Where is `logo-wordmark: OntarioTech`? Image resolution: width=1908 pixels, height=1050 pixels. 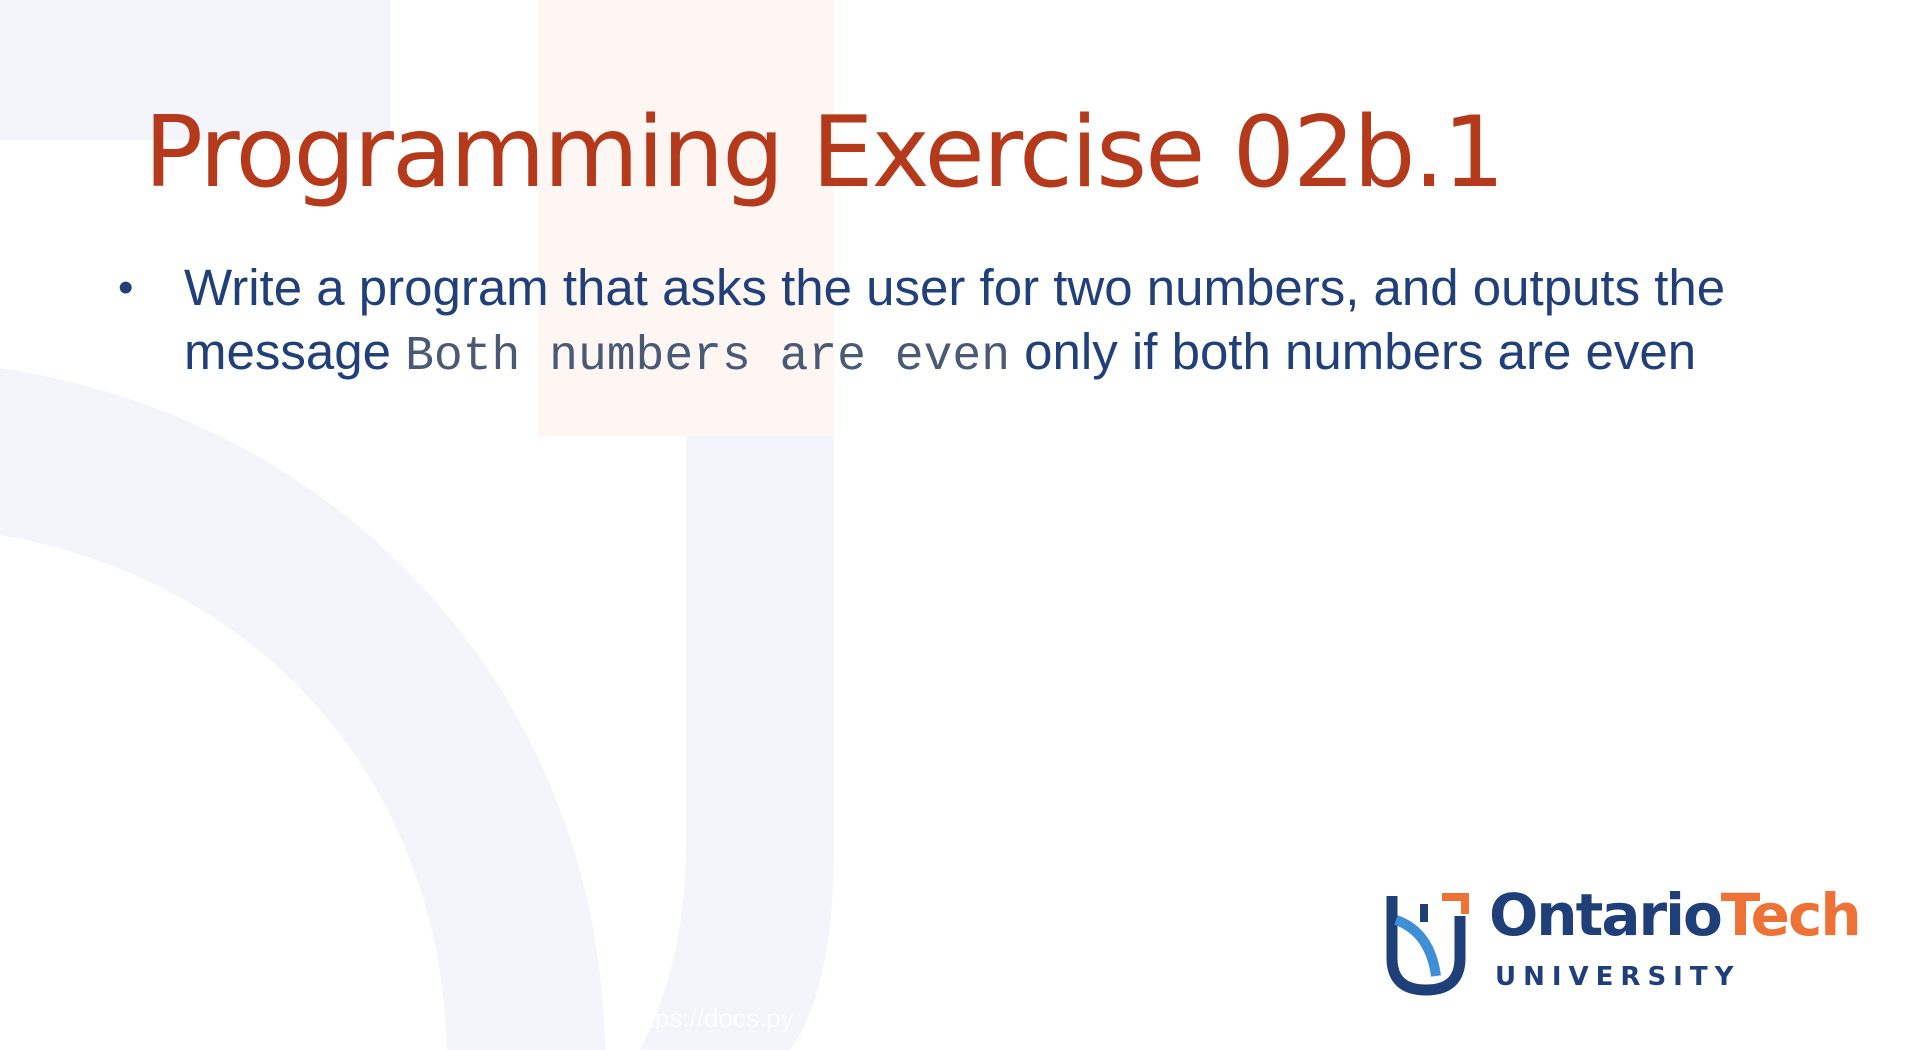
logo-wordmark: OntarioTech is located at coordinates (1675, 915).